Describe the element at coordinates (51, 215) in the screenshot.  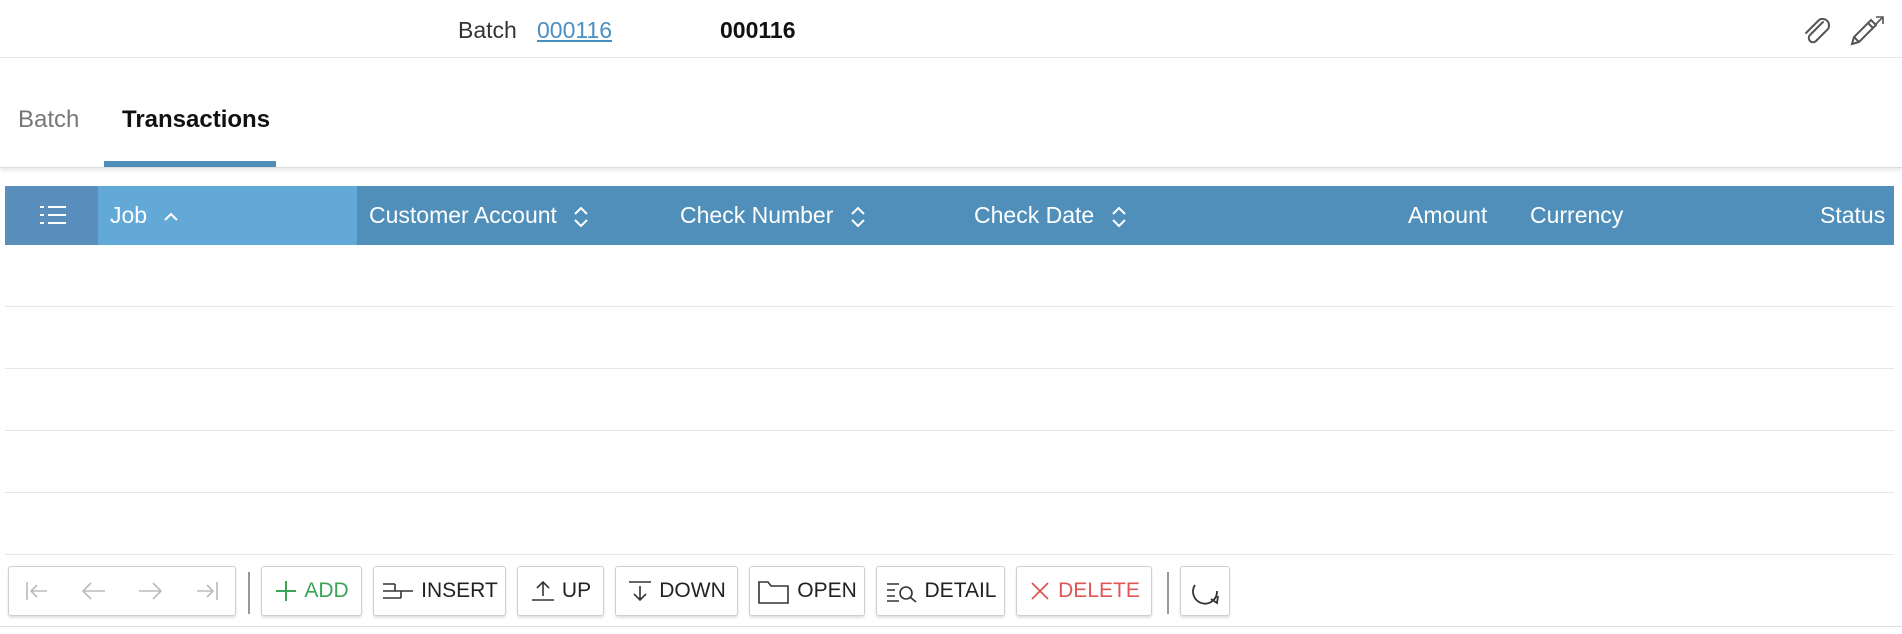
I see `column-menu-icon` at that location.